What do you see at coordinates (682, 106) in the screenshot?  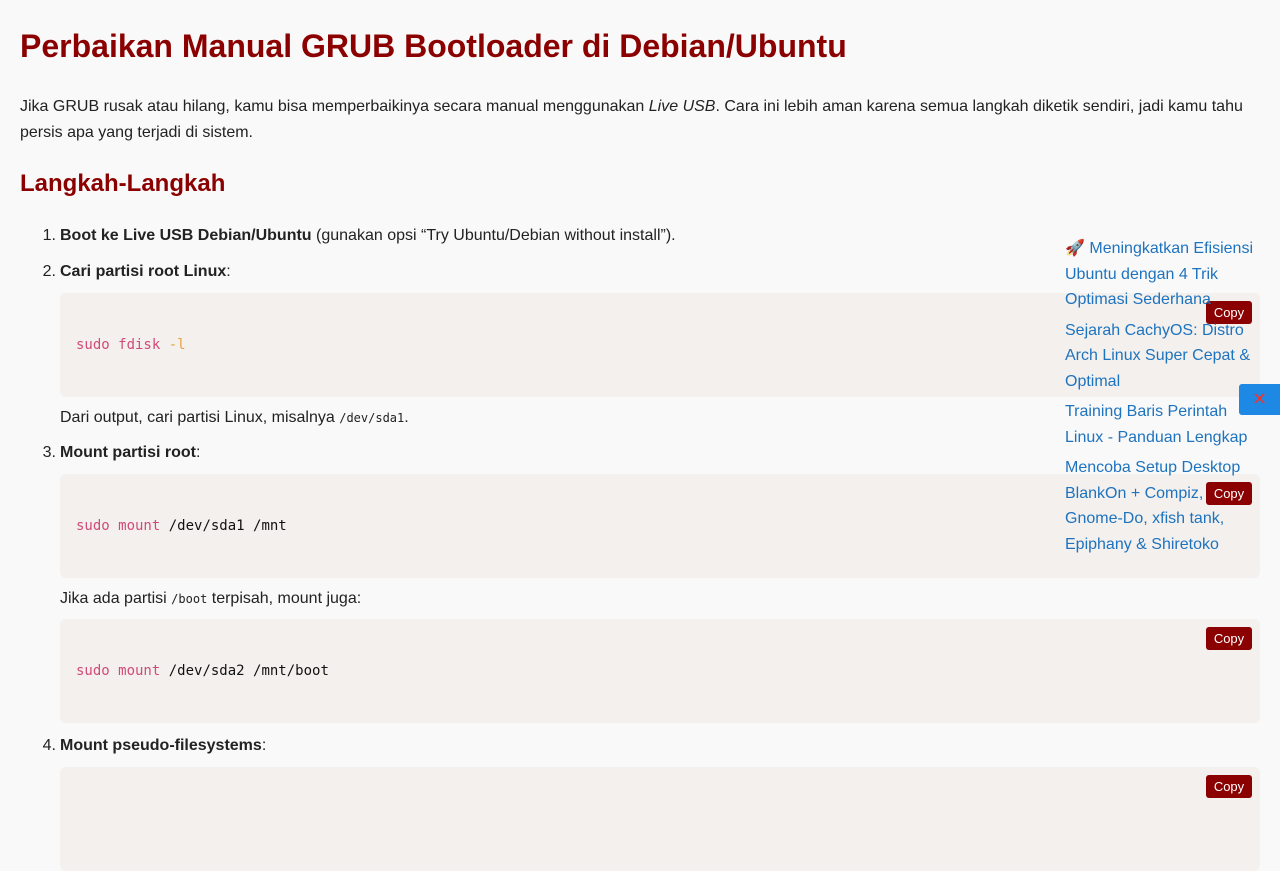 I see `intro-emphasis: Live USB` at bounding box center [682, 106].